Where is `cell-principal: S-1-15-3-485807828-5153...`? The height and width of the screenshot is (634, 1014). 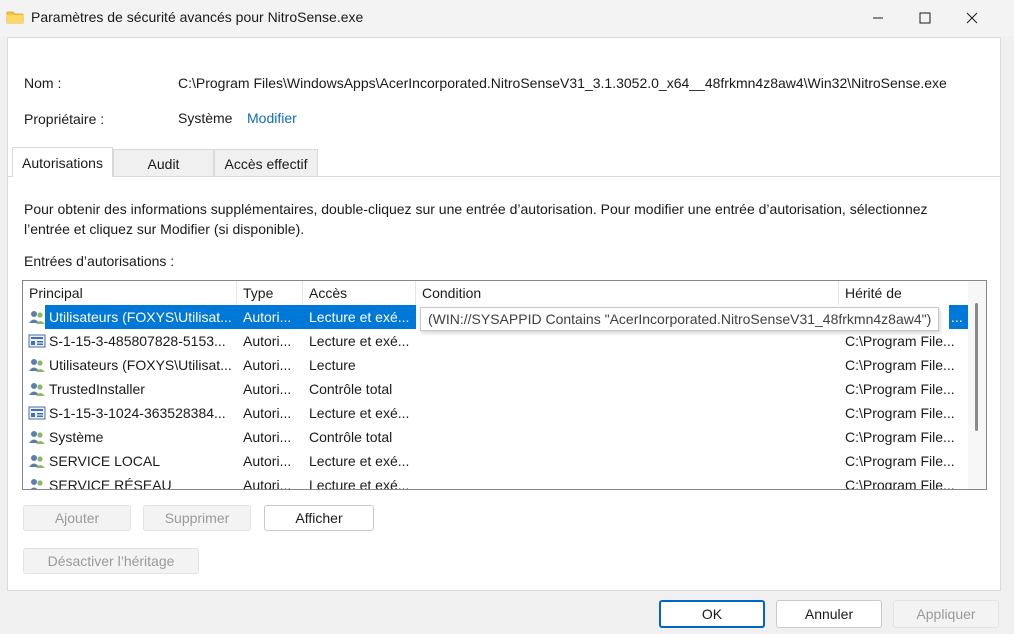 cell-principal: S-1-15-3-485807828-5153... is located at coordinates (137, 341).